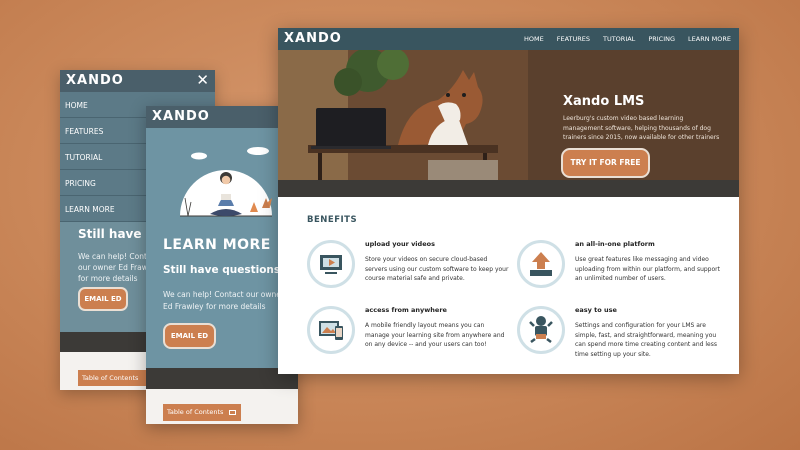 The height and width of the screenshot is (450, 800). What do you see at coordinates (596, 310) in the screenshot?
I see `feature-title: easy to use` at bounding box center [596, 310].